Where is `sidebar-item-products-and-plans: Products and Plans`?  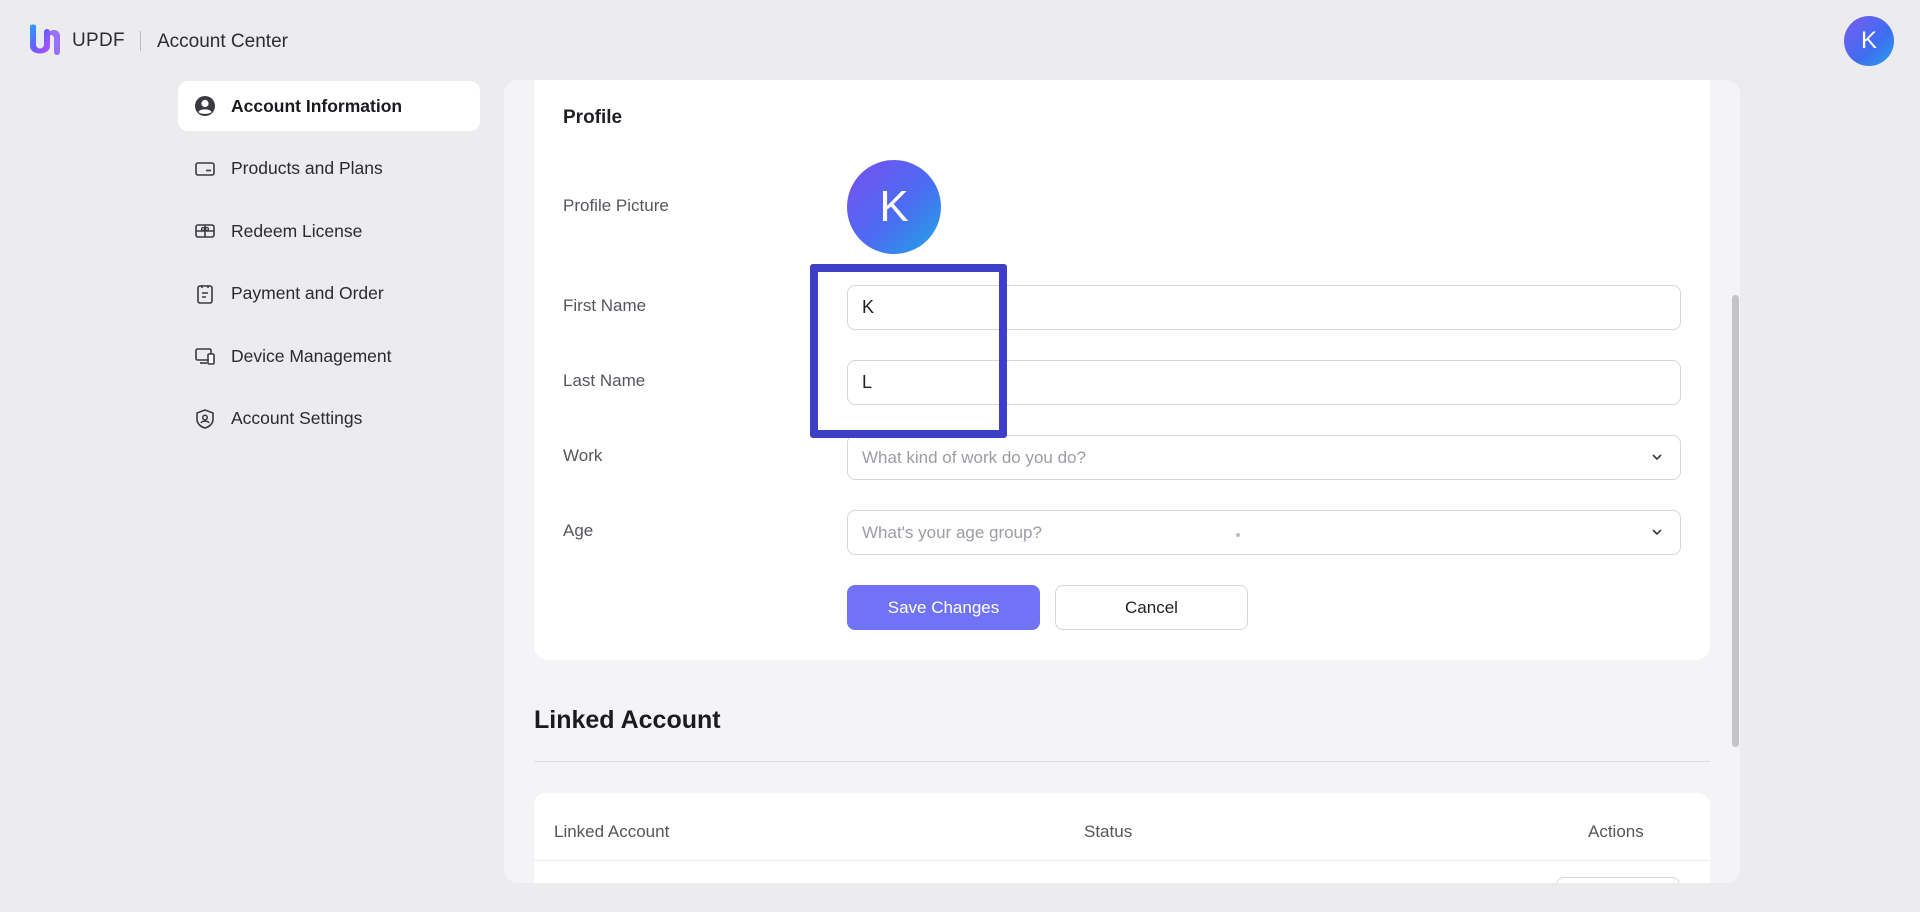 sidebar-item-products-and-plans: Products and Plans is located at coordinates (329, 169).